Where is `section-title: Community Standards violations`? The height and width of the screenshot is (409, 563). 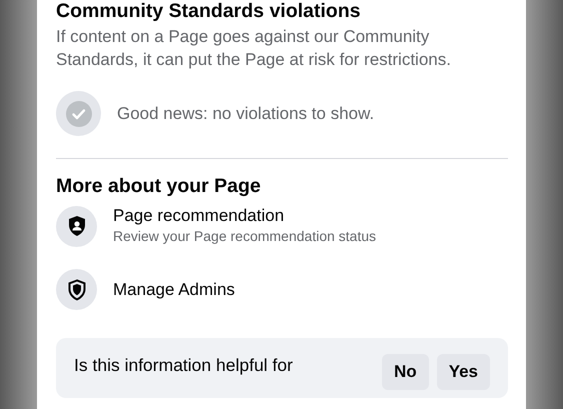 section-title: Community Standards violations is located at coordinates (209, 11).